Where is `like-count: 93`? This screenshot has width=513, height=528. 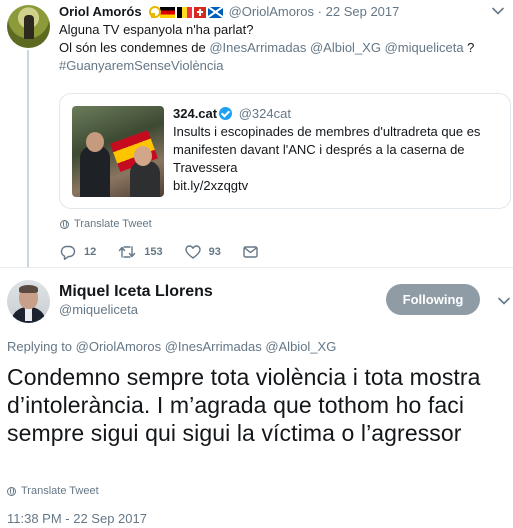
like-count: 93 is located at coordinates (214, 252).